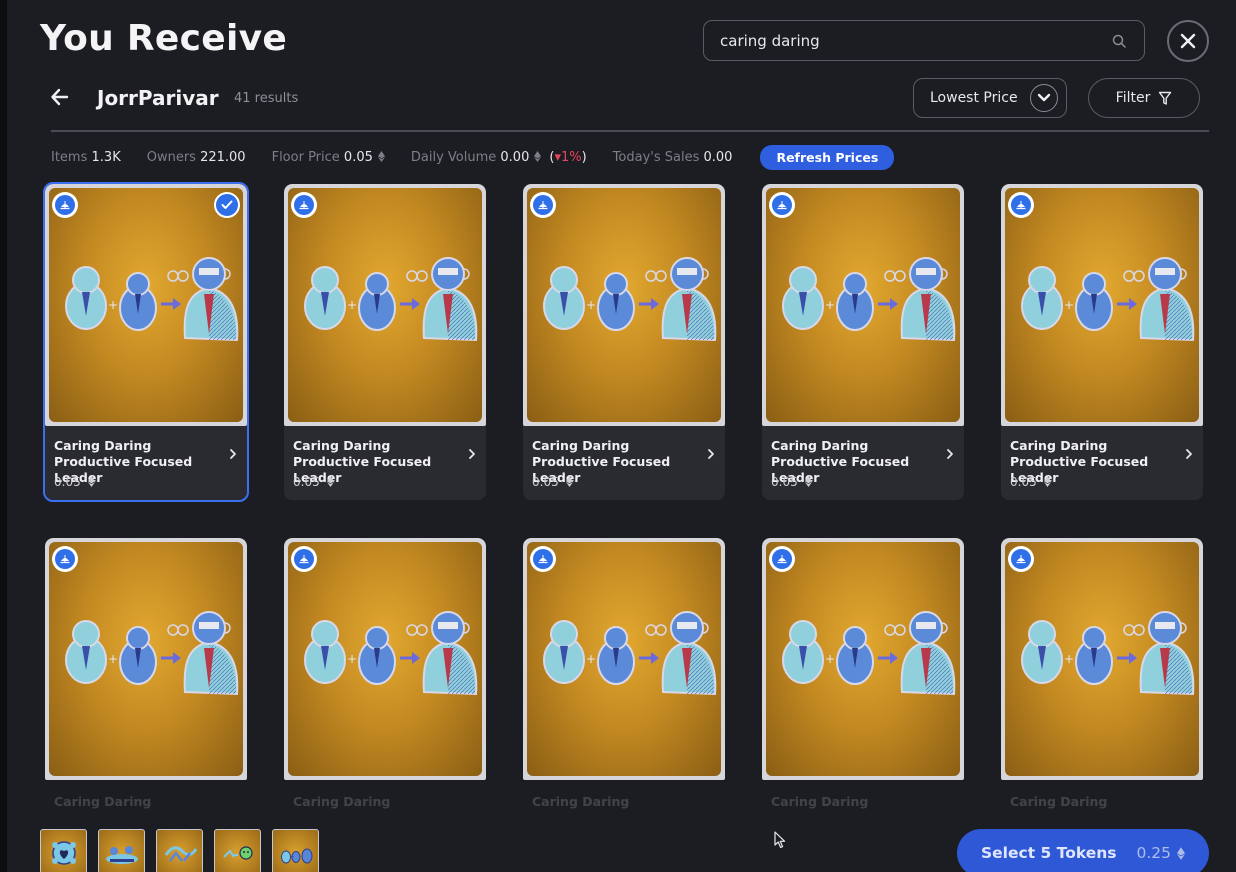  I want to click on stat-floor-price: Floor Price 0.05, so click(328, 157).